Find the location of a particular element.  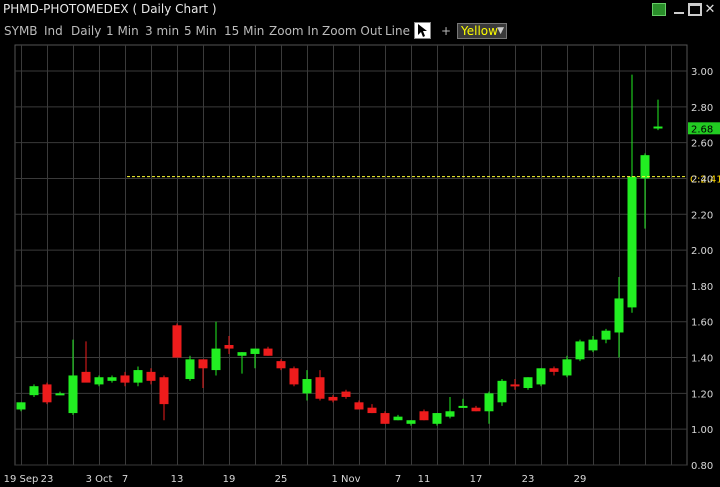

date-tick-label: 17 is located at coordinates (476, 479).